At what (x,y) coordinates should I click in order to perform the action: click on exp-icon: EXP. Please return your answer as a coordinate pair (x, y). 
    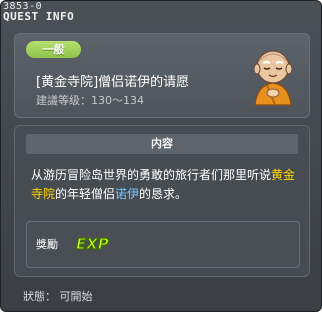
    Looking at the image, I should click on (93, 243).